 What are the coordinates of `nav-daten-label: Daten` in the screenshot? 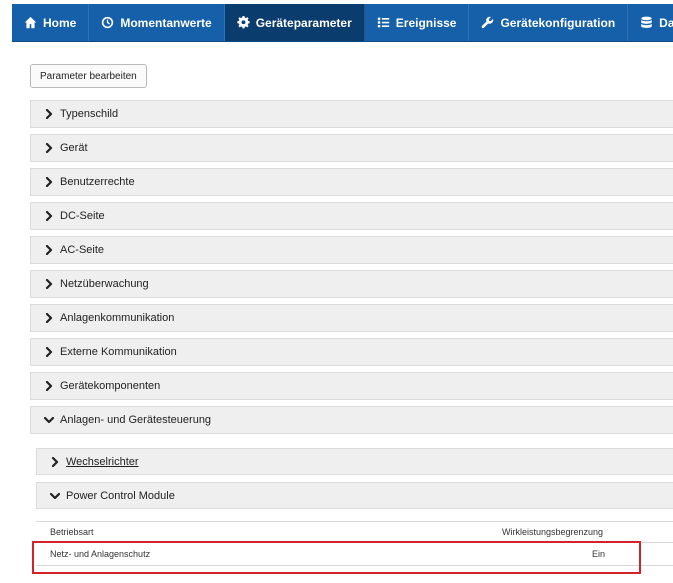 It's located at (666, 22).